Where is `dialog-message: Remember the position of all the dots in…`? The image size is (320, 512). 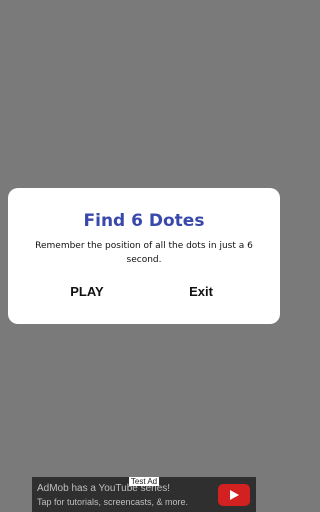
dialog-message: Remember the position of all the dots in… is located at coordinates (144, 253).